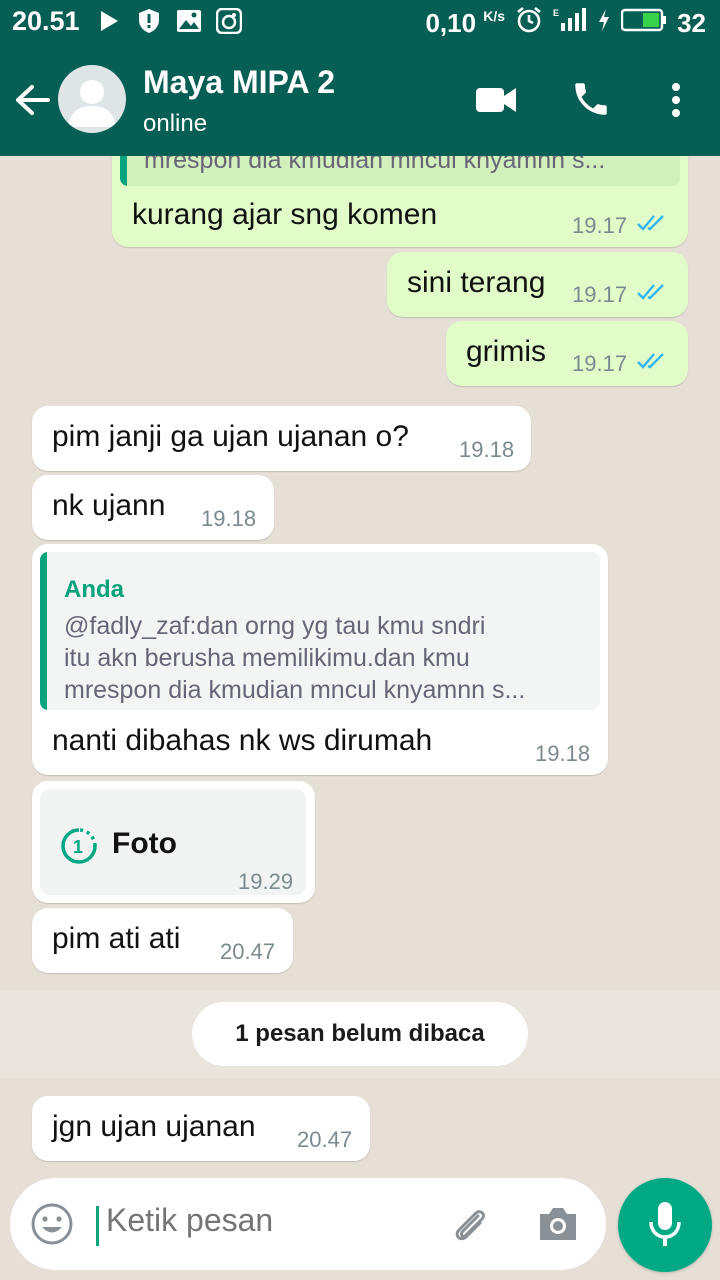 This screenshot has width=720, height=1280. Describe the element at coordinates (496, 100) in the screenshot. I see `video-call-icon` at that location.